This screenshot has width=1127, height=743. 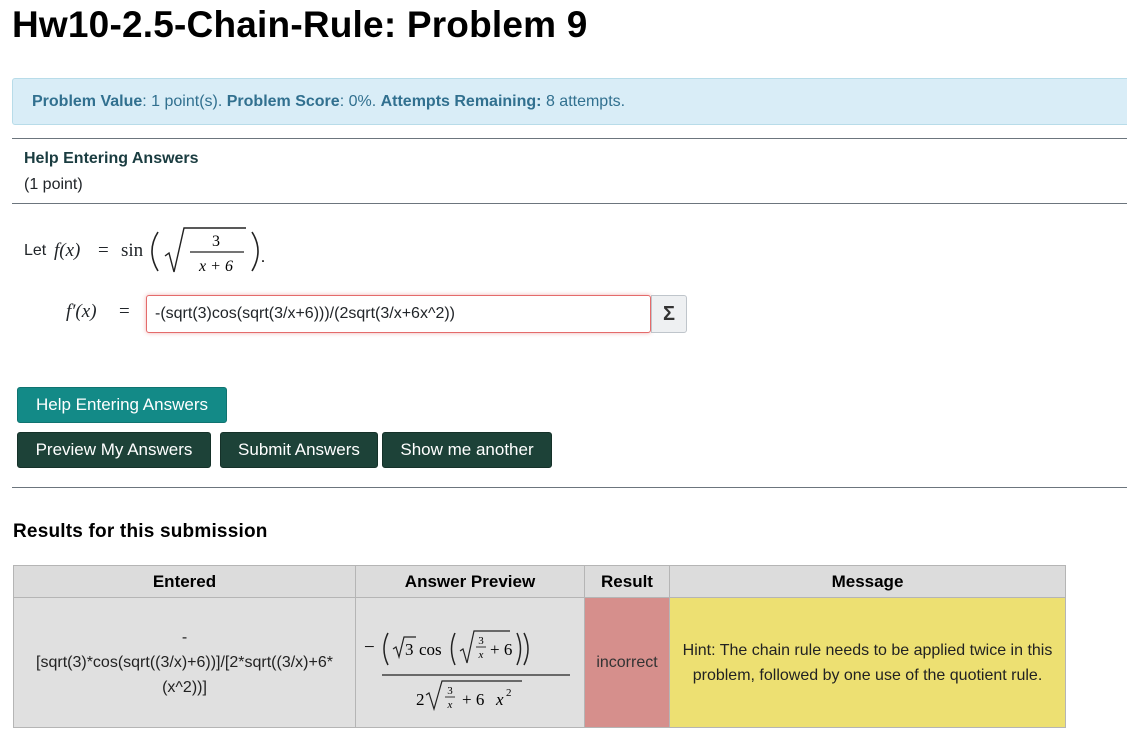 I want to click on entered-line: (x^2))], so click(x=184, y=687).